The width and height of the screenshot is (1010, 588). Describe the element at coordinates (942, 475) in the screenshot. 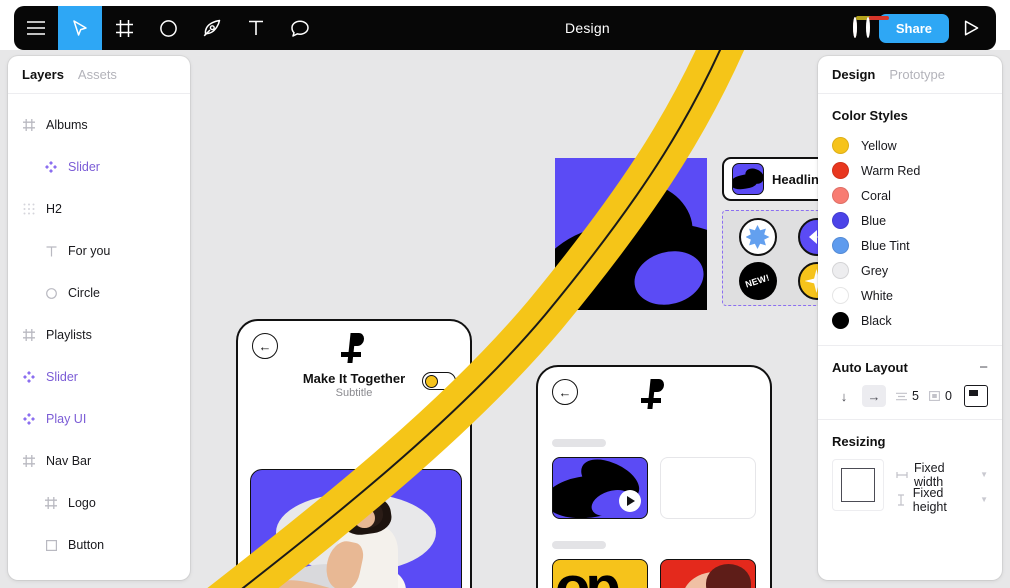

I see `fixed-width-option: Fixed width ▼` at that location.